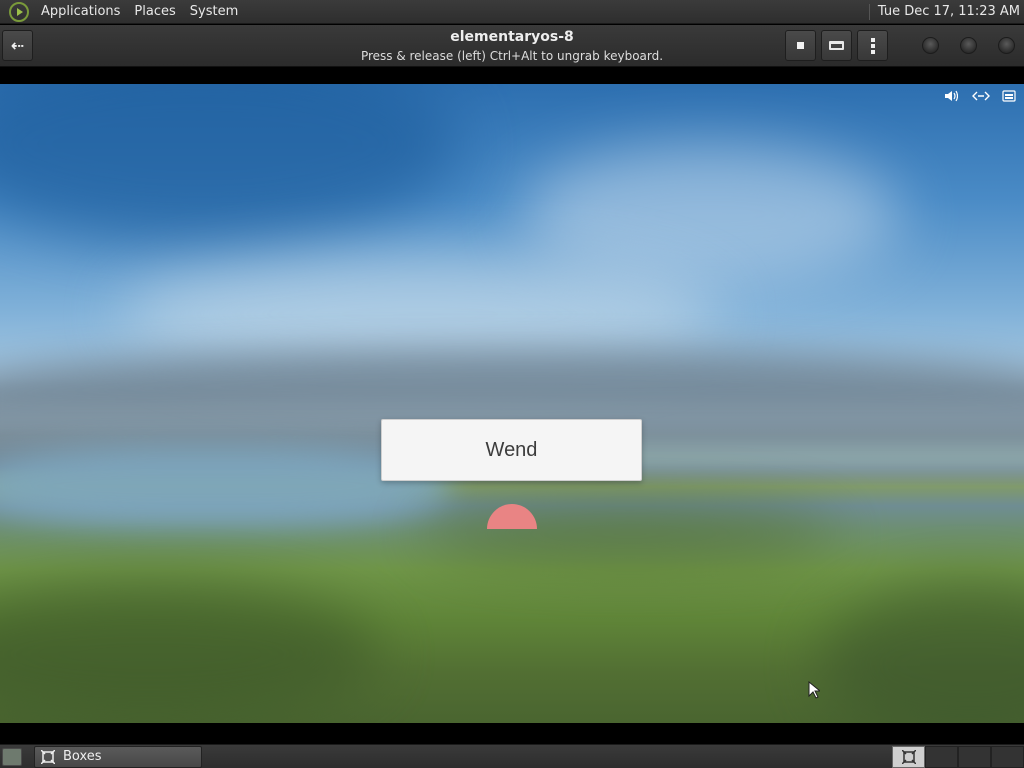 The width and height of the screenshot is (1024, 768). Describe the element at coordinates (869, 11) in the screenshot. I see `panel-separator` at that location.